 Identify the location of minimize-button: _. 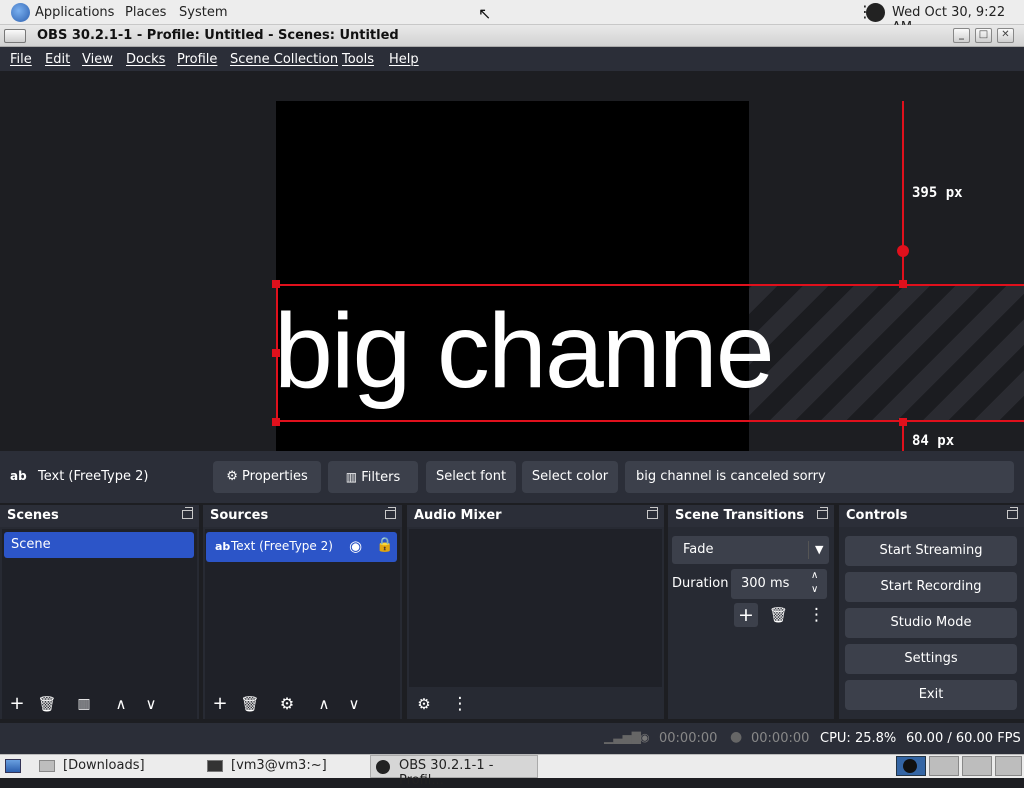
(961, 35).